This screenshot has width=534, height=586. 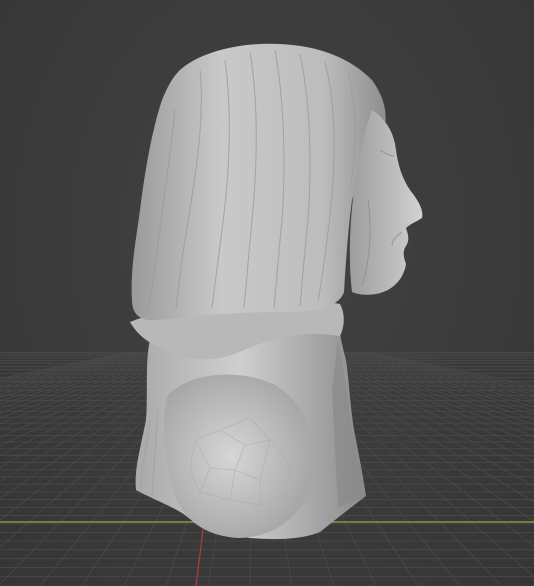 What do you see at coordinates (239, 456) in the screenshot?
I see `shoulder-mesh` at bounding box center [239, 456].